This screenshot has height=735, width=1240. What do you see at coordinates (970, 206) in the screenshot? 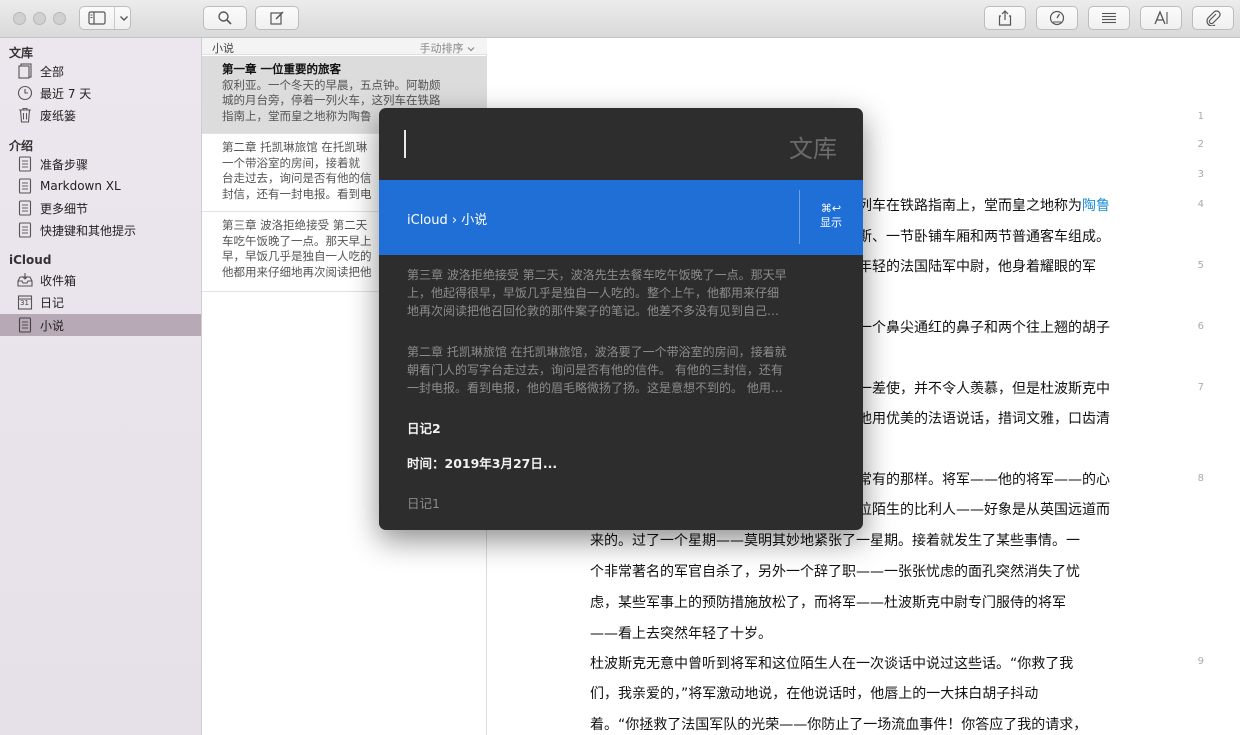
I see `text-run: 列车在铁路指南上，堂而皇之地称为` at bounding box center [970, 206].